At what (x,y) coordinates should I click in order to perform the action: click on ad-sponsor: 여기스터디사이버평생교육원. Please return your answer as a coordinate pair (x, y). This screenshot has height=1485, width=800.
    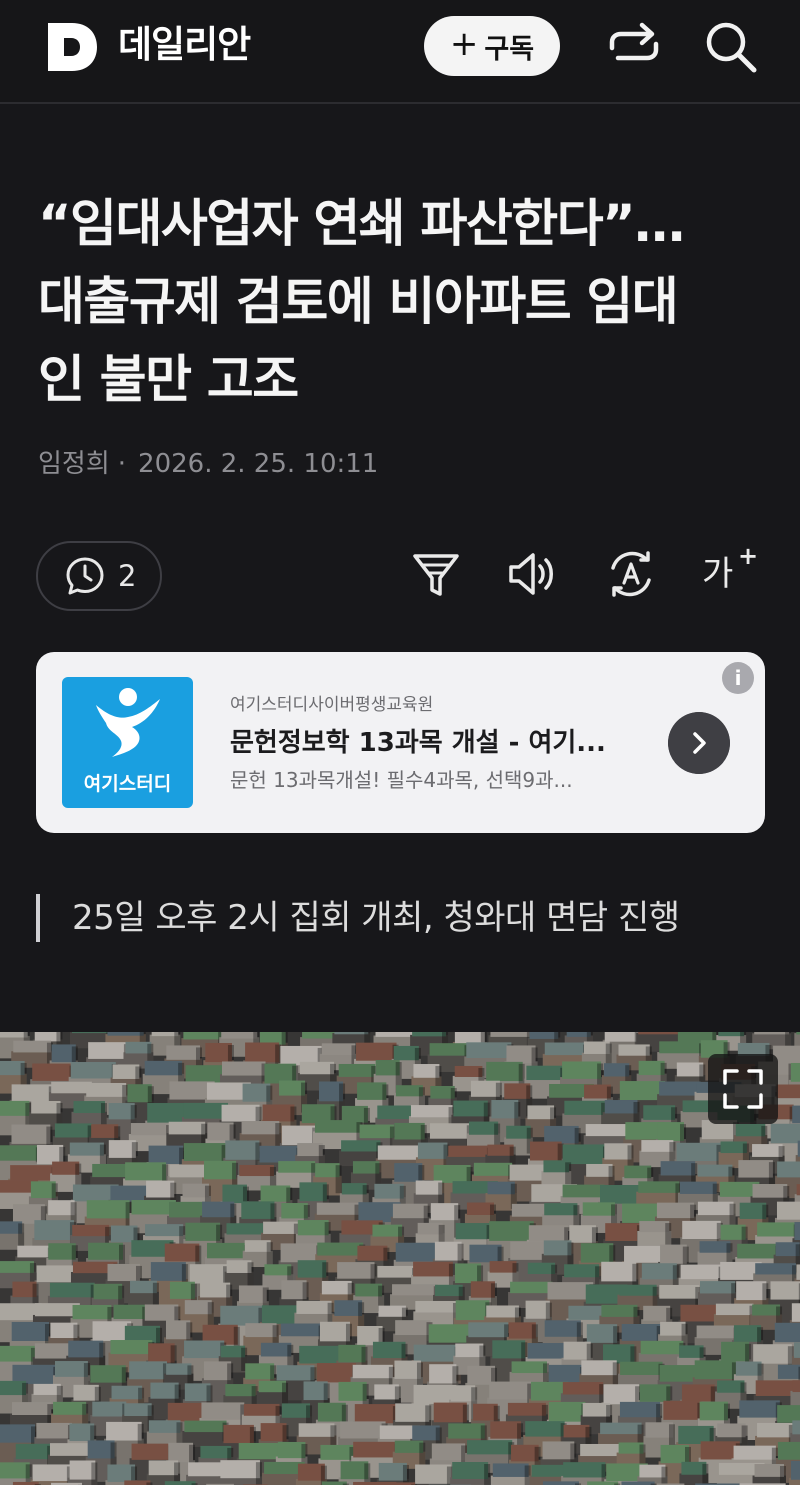
    Looking at the image, I should click on (332, 705).